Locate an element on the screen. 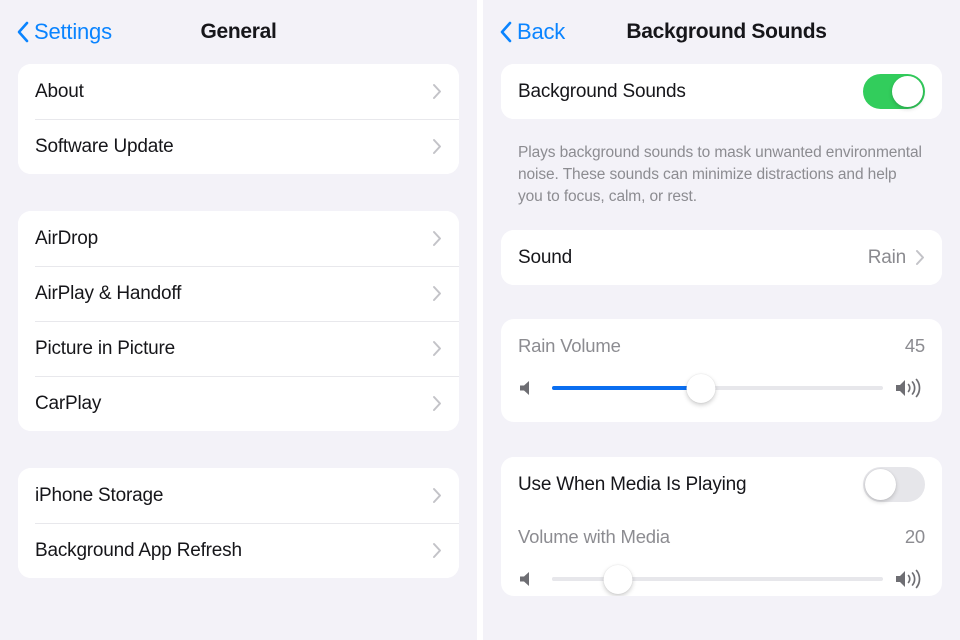 The image size is (960, 640). sound-row: Sound Rain is located at coordinates (721, 257).